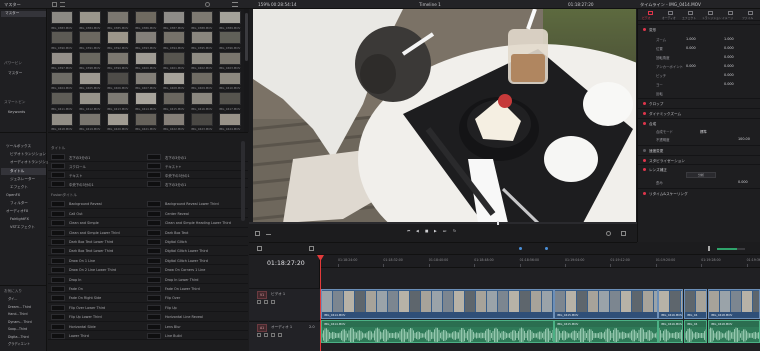 The width and height of the screenshot is (760, 351). What do you see at coordinates (712, 18) in the screenshot?
I see `inspector-tab: トランジション` at bounding box center [712, 18].